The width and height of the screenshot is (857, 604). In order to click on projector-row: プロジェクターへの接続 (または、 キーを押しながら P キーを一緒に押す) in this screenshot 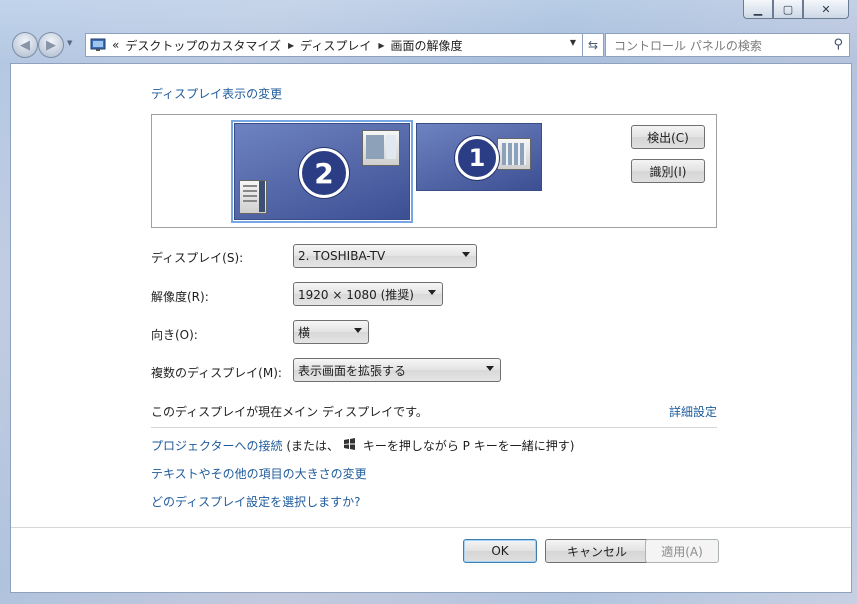, I will do `click(362, 445)`.